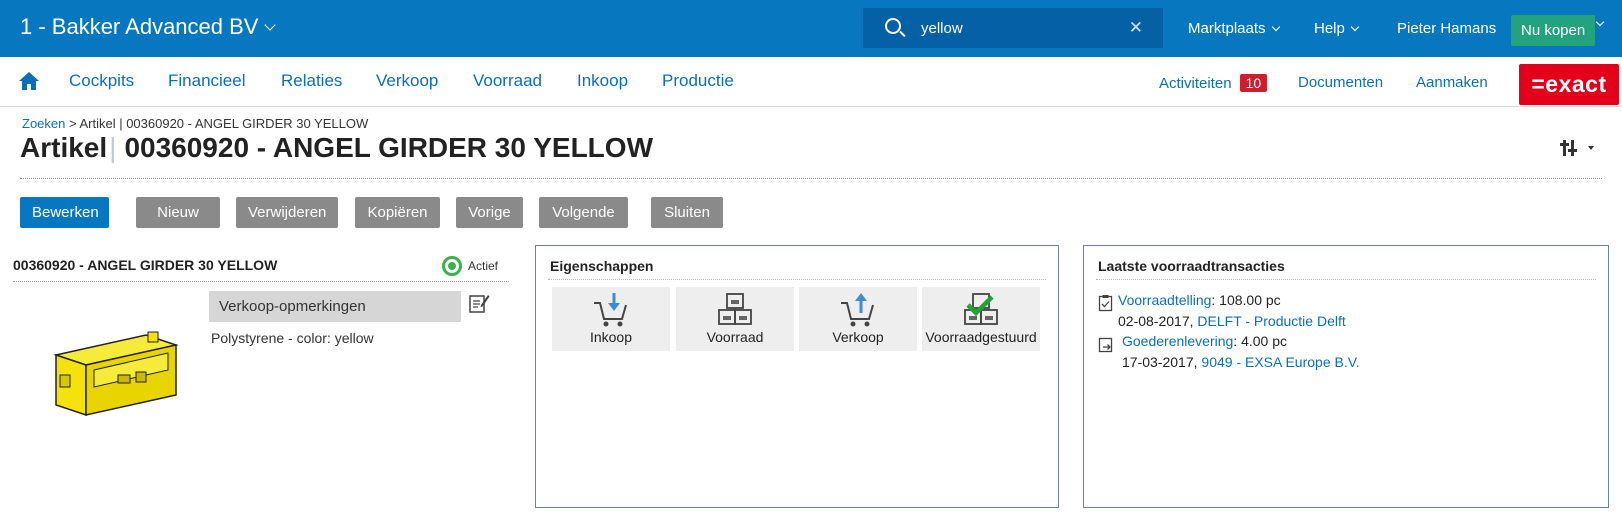 Image resolution: width=1622 pixels, height=521 pixels. What do you see at coordinates (1227, 28) in the screenshot?
I see `marketplace-label: Marktplaats` at bounding box center [1227, 28].